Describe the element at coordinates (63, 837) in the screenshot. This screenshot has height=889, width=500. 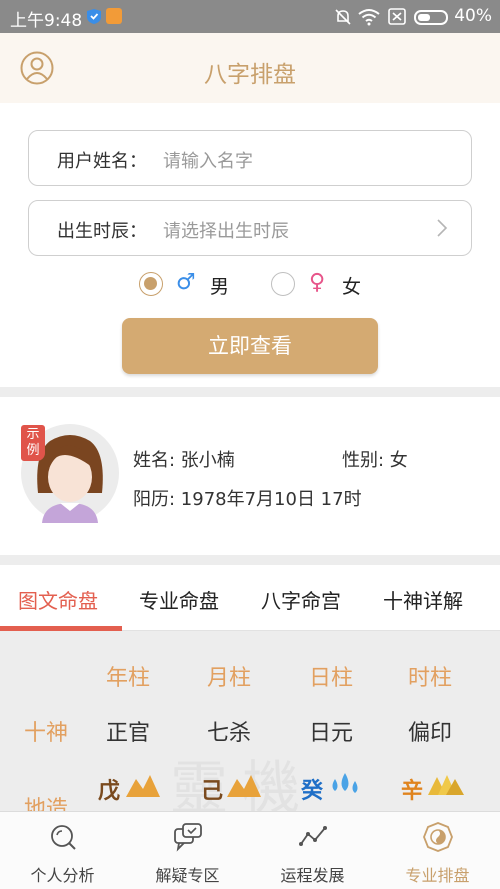
I see `search-icon` at that location.